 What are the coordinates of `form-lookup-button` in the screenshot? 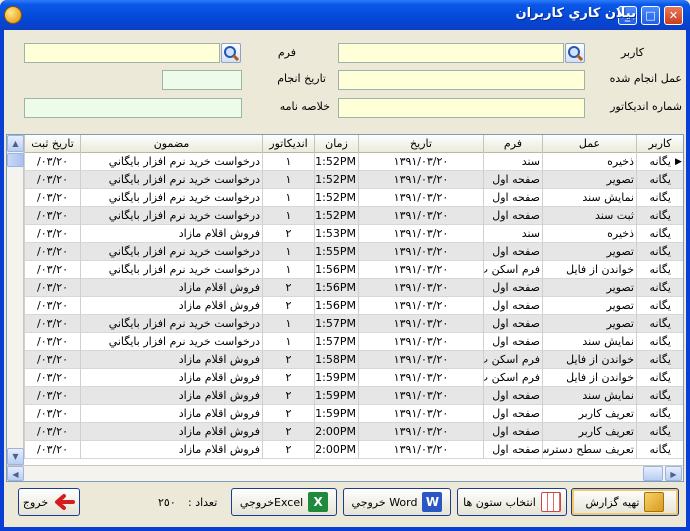 It's located at (231, 53).